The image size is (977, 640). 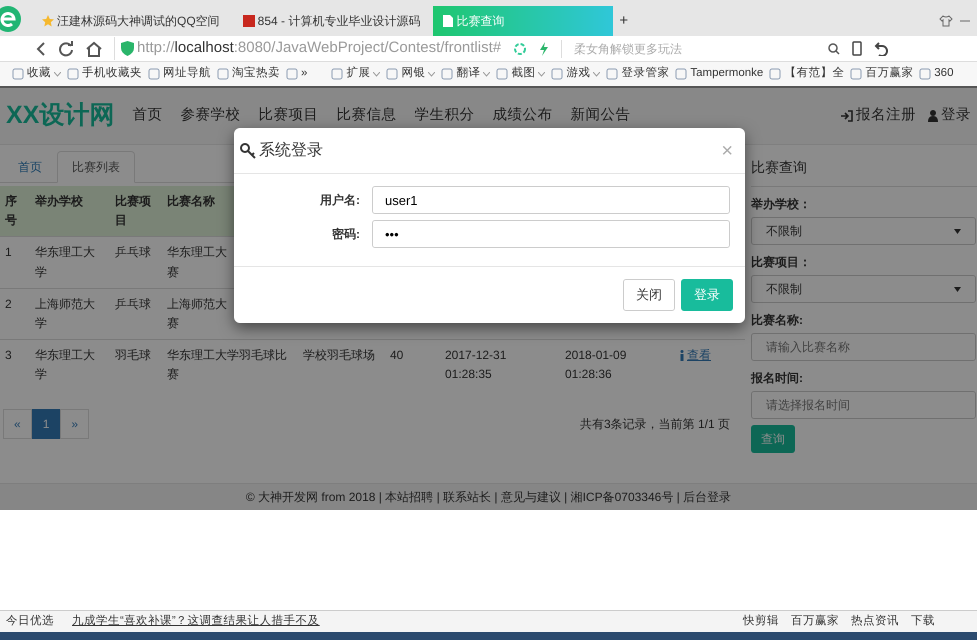 I want to click on bookmark-link: », so click(x=304, y=74).